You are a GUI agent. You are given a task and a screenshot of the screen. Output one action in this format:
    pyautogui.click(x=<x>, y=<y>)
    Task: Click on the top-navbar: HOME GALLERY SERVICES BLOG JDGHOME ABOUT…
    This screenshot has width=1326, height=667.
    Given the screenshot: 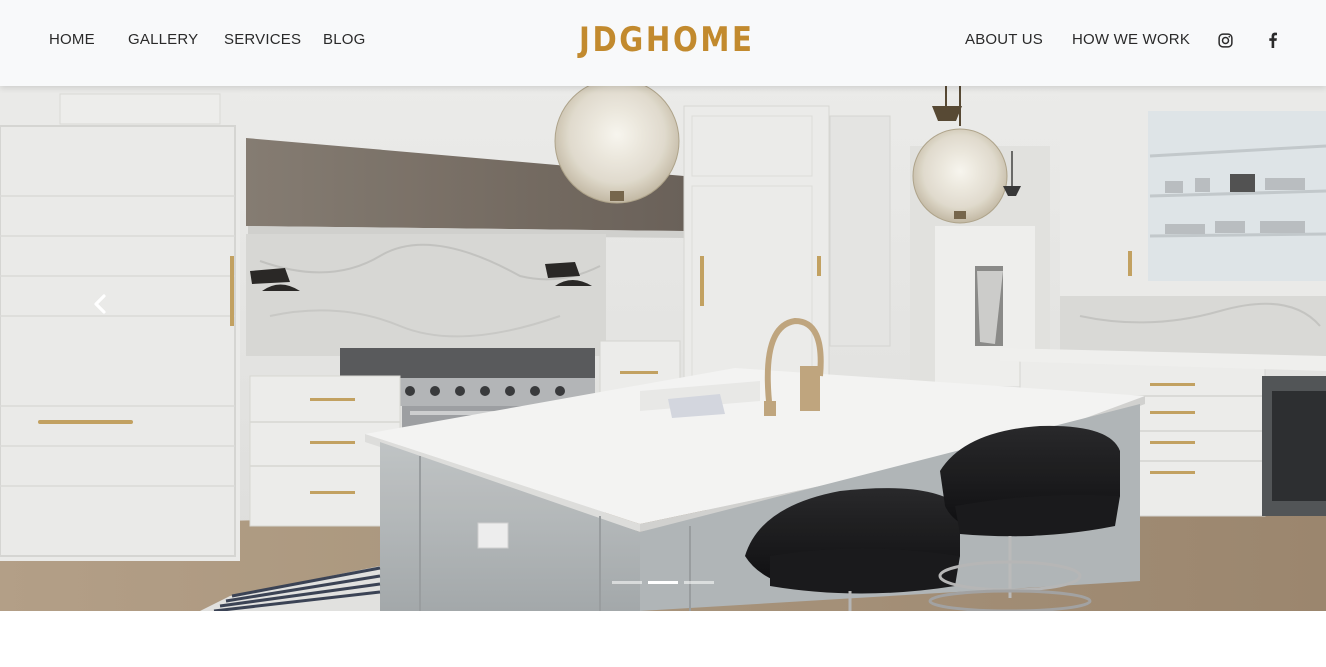 What is the action you would take?
    pyautogui.click(x=663, y=43)
    